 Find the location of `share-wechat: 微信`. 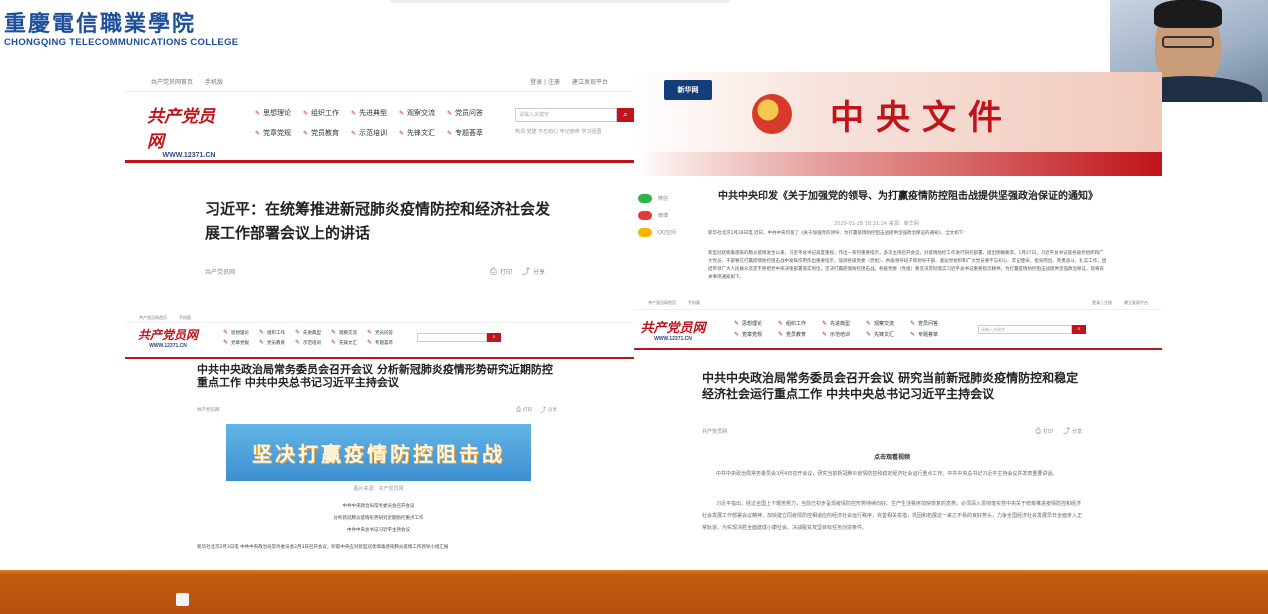

share-wechat: 微信 is located at coordinates (668, 198).